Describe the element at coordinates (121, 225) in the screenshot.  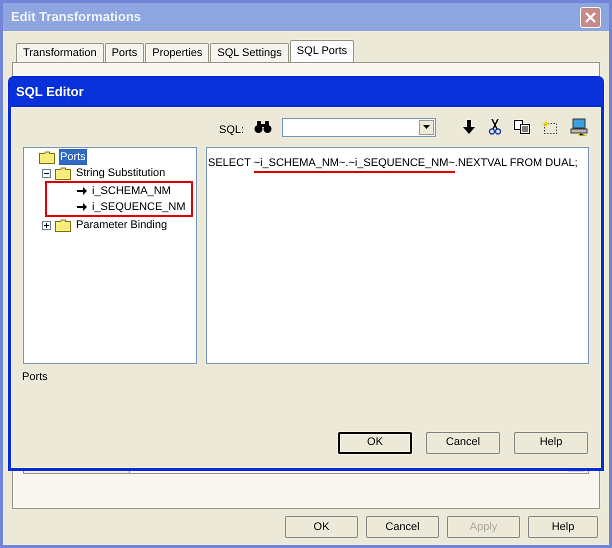
I see `tree-item: Parameter Binding` at that location.